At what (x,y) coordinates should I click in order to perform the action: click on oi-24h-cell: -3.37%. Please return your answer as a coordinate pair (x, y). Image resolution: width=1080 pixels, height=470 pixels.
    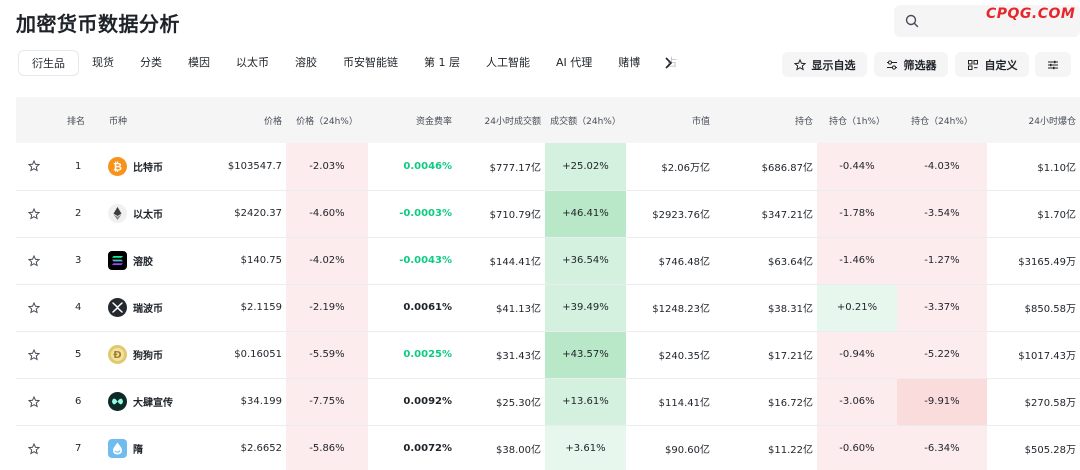
    Looking at the image, I should click on (942, 308).